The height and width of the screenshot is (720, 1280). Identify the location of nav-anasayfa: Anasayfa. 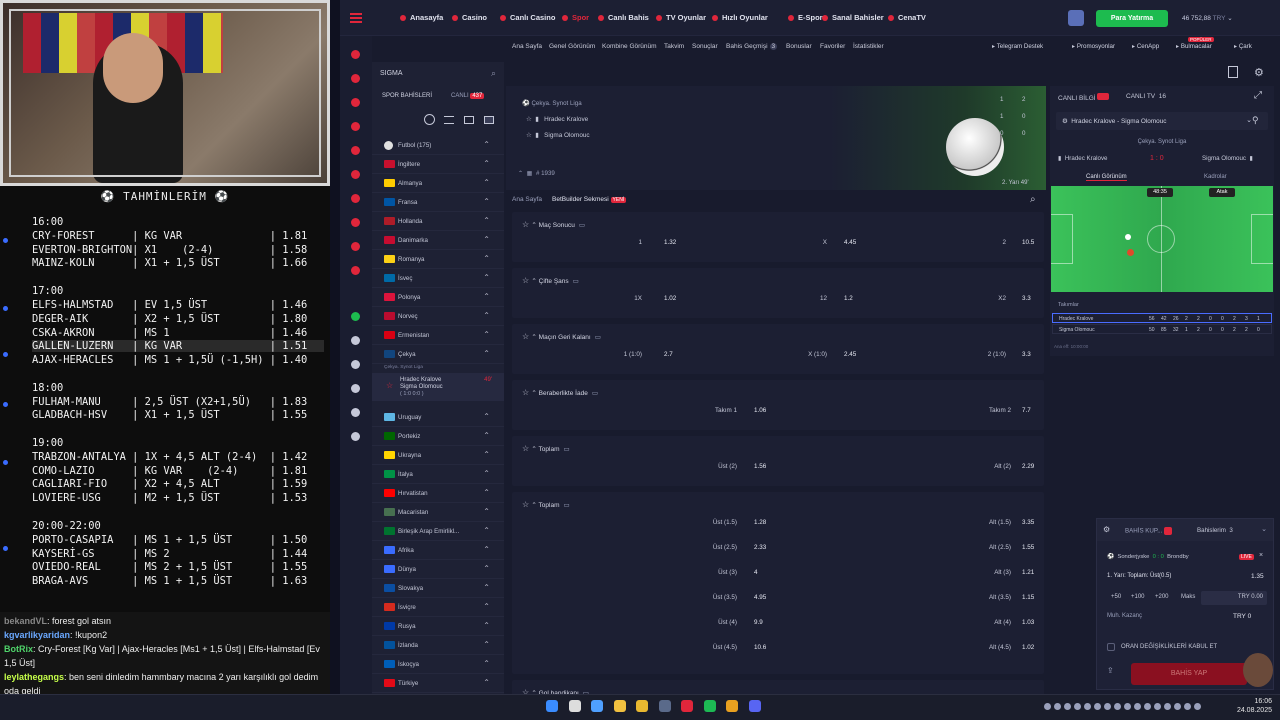
(421, 17).